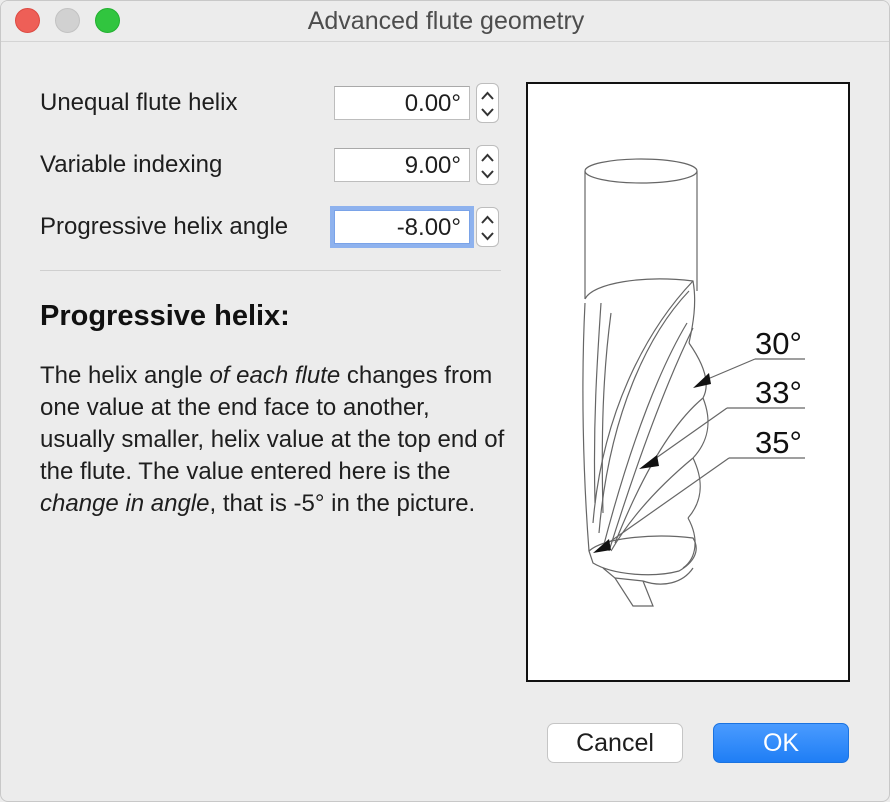 This screenshot has height=802, width=890. What do you see at coordinates (342, 503) in the screenshot?
I see `help-text-part: , that is -5° in the picture.` at bounding box center [342, 503].